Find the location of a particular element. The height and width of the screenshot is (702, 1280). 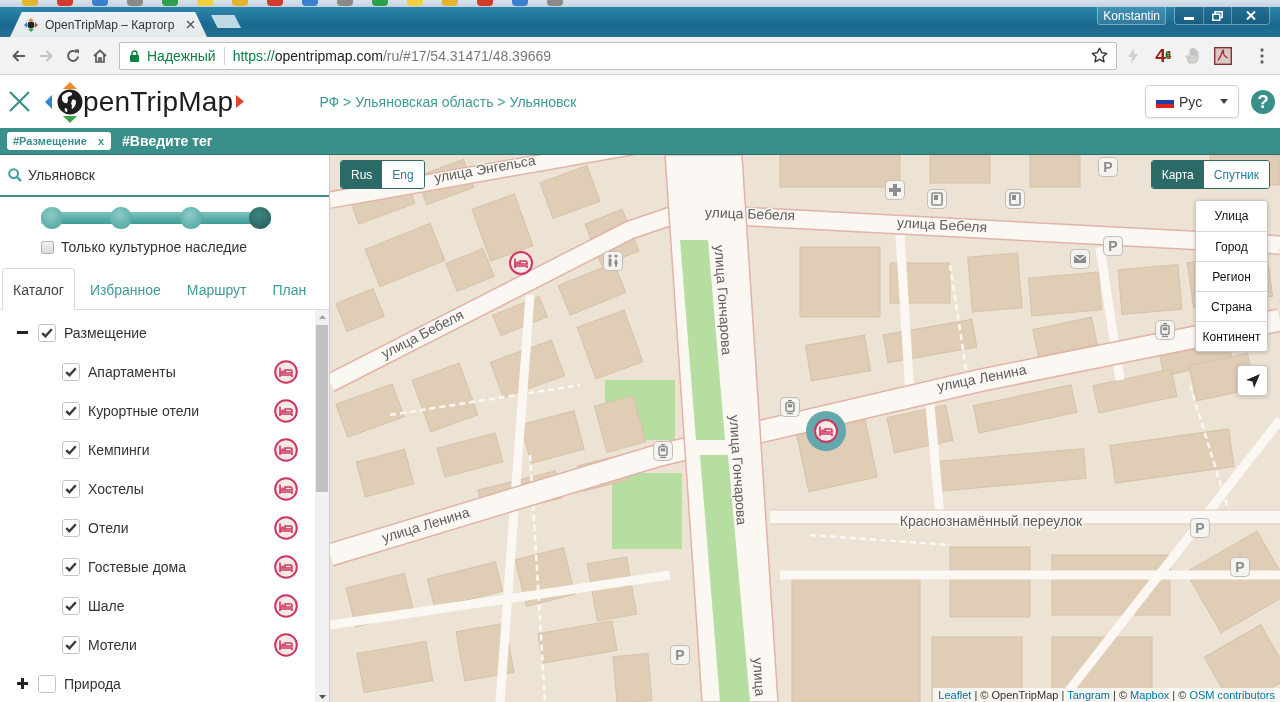

category-label: Хостелы is located at coordinates (116, 488).